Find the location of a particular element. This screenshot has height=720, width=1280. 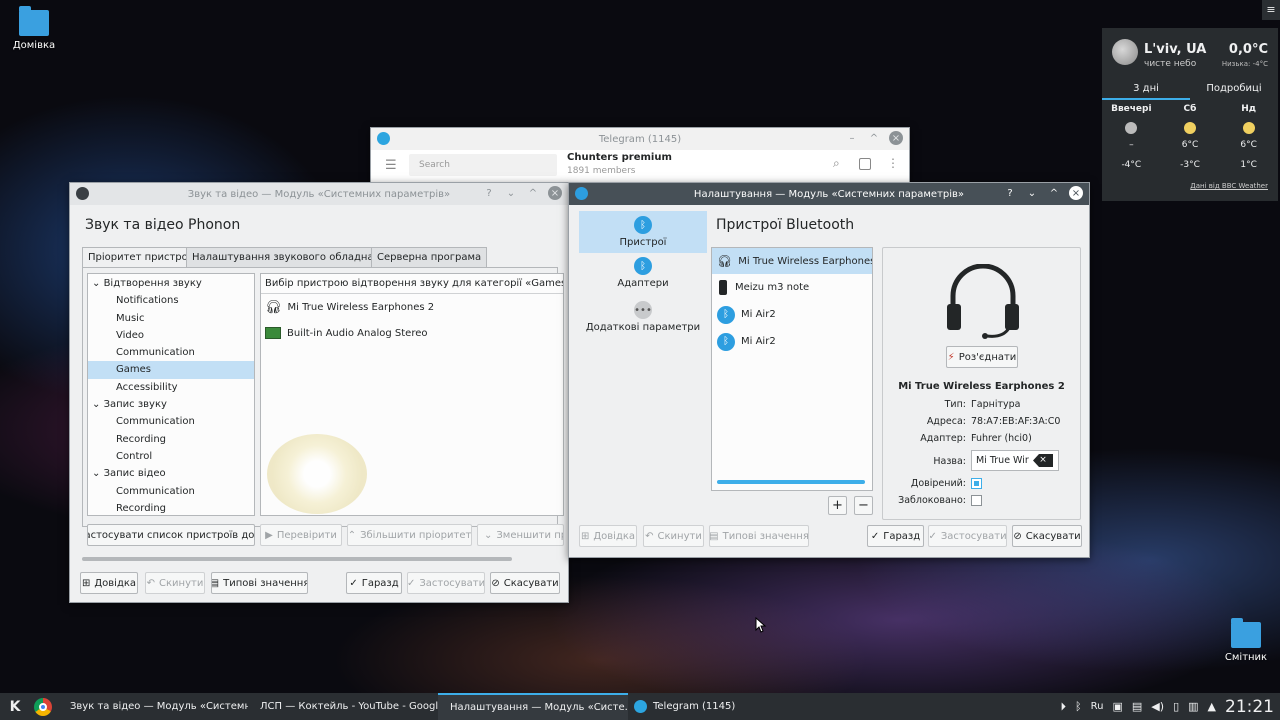

blocked-checkbox is located at coordinates (976, 500).